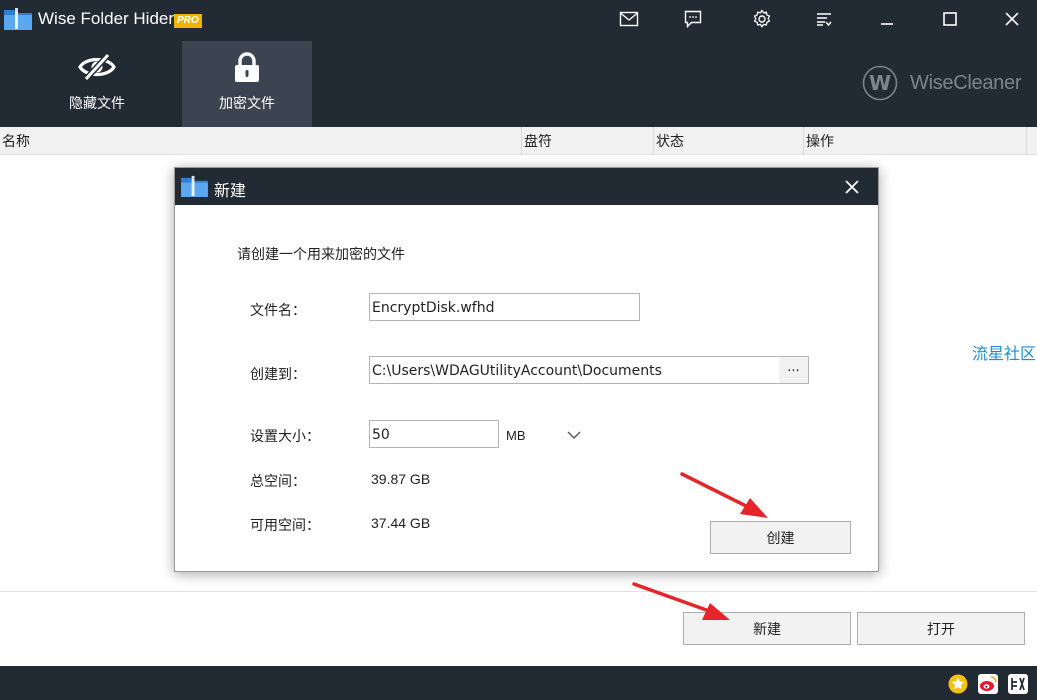 The width and height of the screenshot is (1037, 700). What do you see at coordinates (261, 141) in the screenshot?
I see `column-name: 名称` at bounding box center [261, 141].